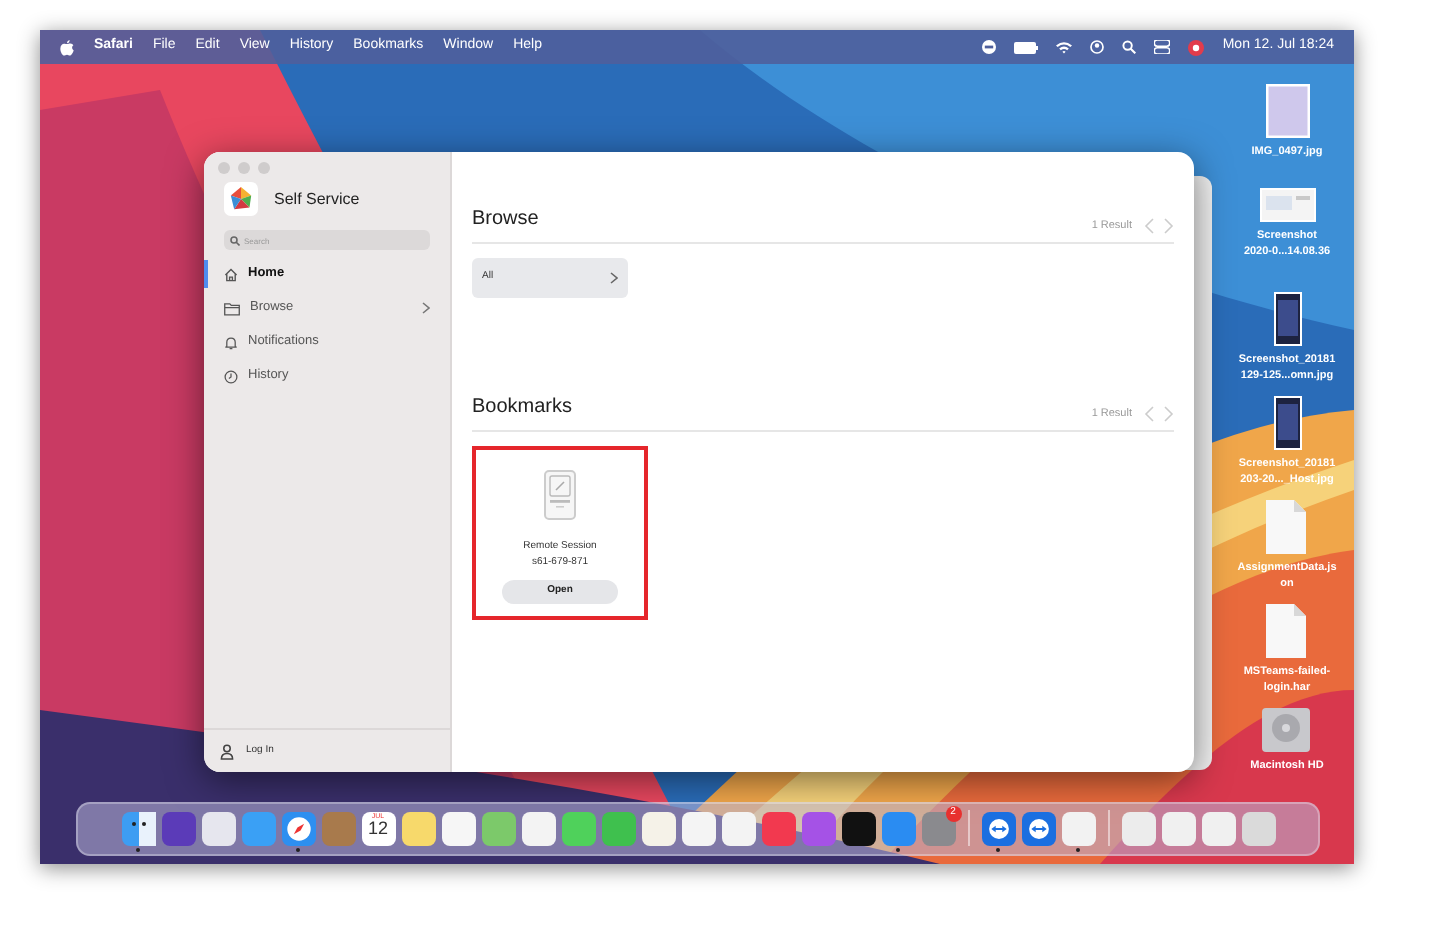 Image resolution: width=1438 pixels, height=946 pixels. What do you see at coordinates (1287, 111) in the screenshot?
I see `image-file-icon` at bounding box center [1287, 111].